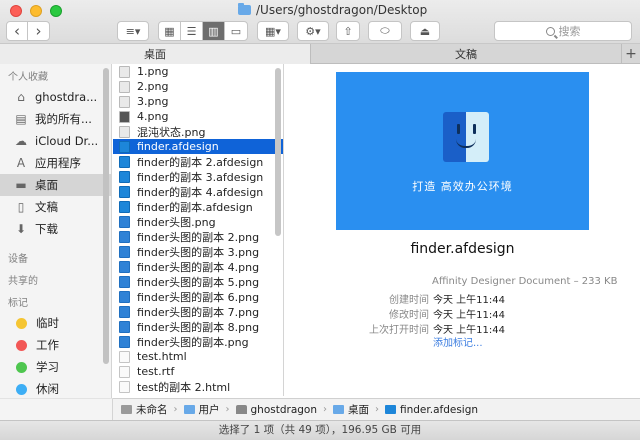 The width and height of the screenshot is (640, 440). Describe the element at coordinates (425, 31) in the screenshot. I see `eject-button: ⏏` at that location.